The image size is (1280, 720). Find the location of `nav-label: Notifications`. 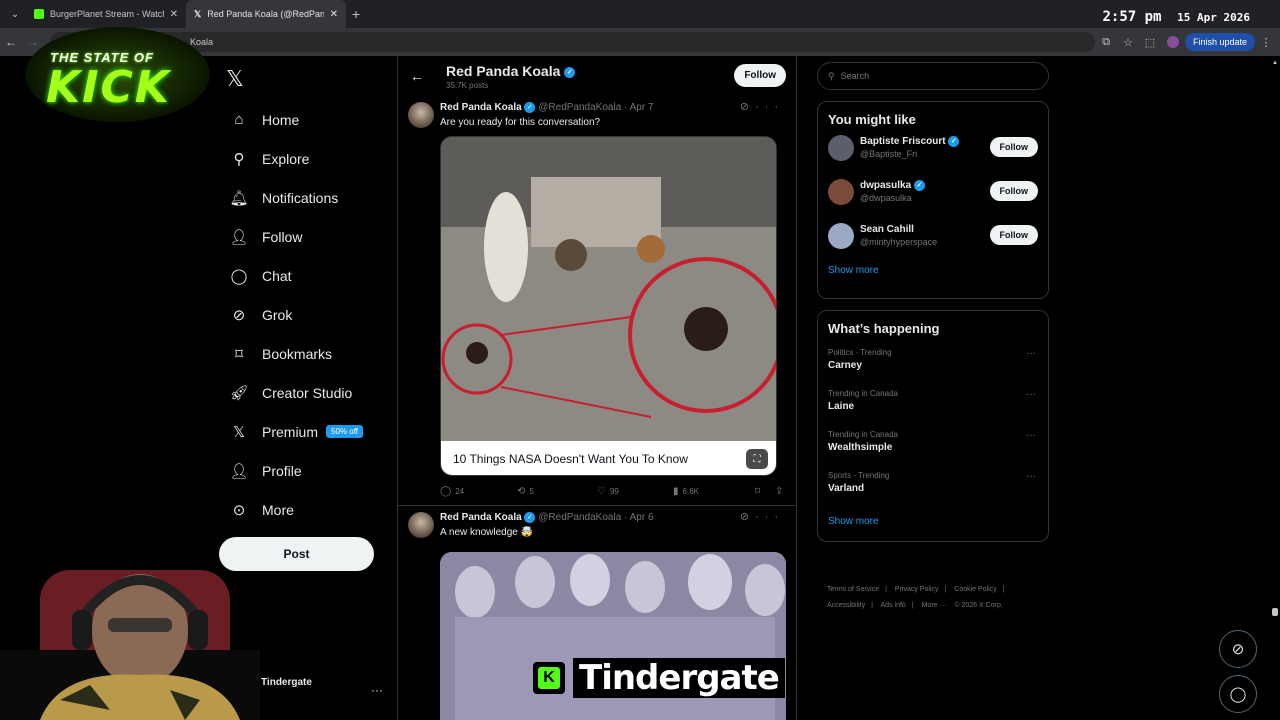

nav-label: Notifications is located at coordinates (300, 197).